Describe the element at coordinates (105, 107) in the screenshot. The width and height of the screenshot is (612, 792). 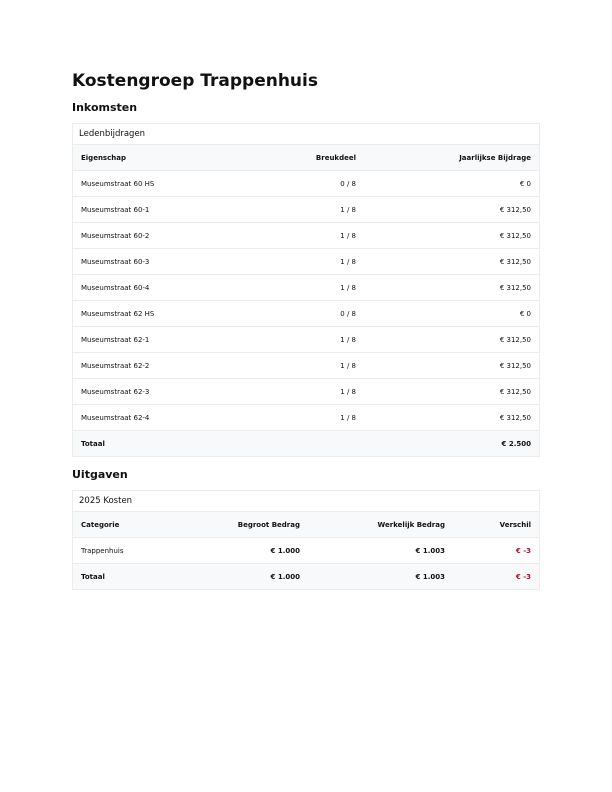
I see `inkomsten-heading: Inkomsten` at that location.